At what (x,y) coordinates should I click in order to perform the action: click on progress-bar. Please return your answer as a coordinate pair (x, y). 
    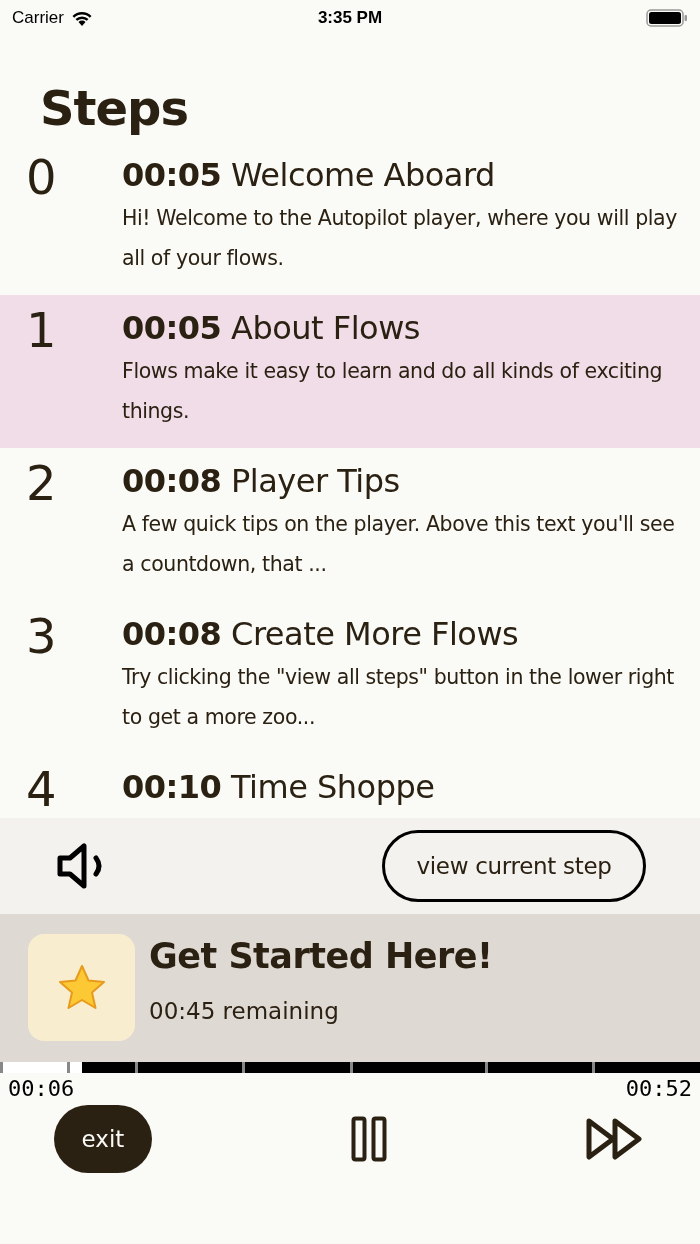
    Looking at the image, I should click on (350, 1067).